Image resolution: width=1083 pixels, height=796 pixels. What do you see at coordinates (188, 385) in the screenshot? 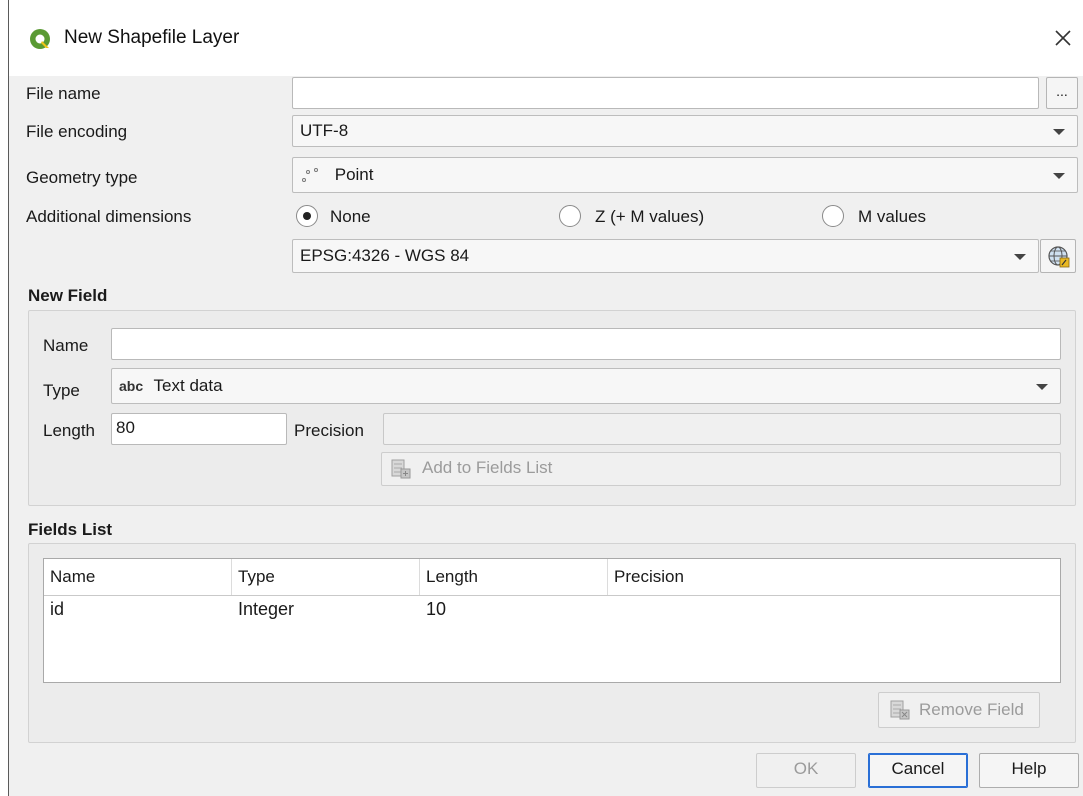
I see `field-type-value: Text data` at bounding box center [188, 385].